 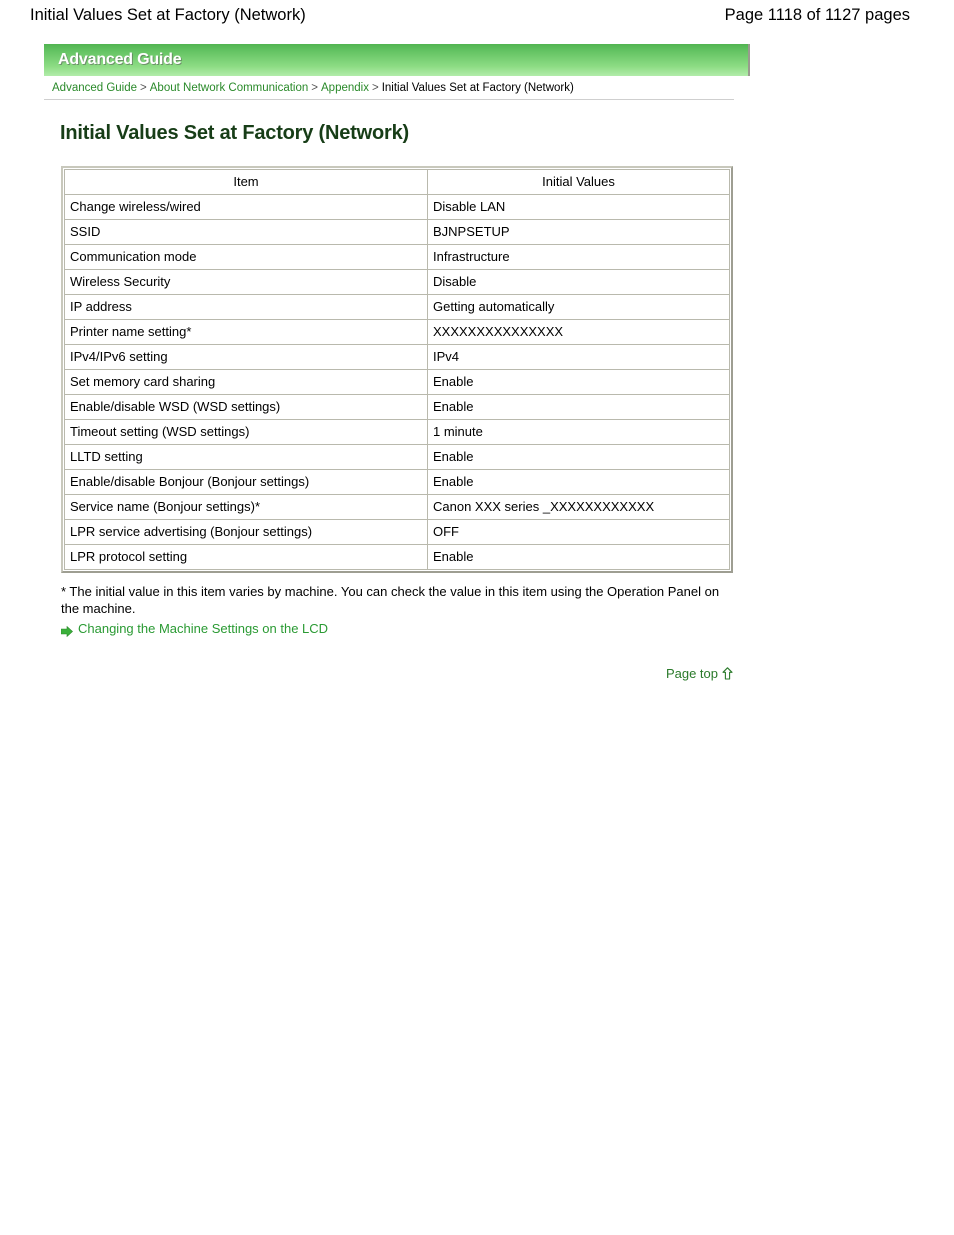 What do you see at coordinates (246, 432) in the screenshot?
I see `cell-item: Timeout setting (WSD settings)` at bounding box center [246, 432].